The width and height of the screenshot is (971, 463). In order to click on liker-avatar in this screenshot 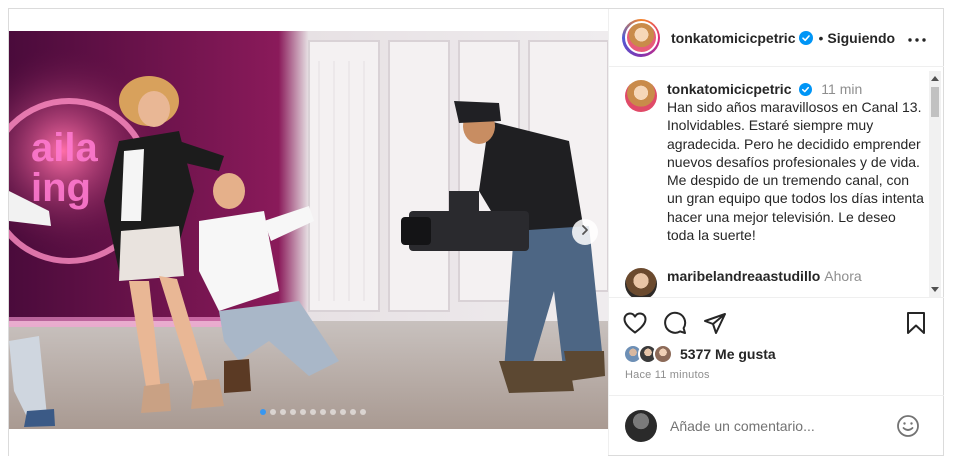, I will do `click(663, 354)`.